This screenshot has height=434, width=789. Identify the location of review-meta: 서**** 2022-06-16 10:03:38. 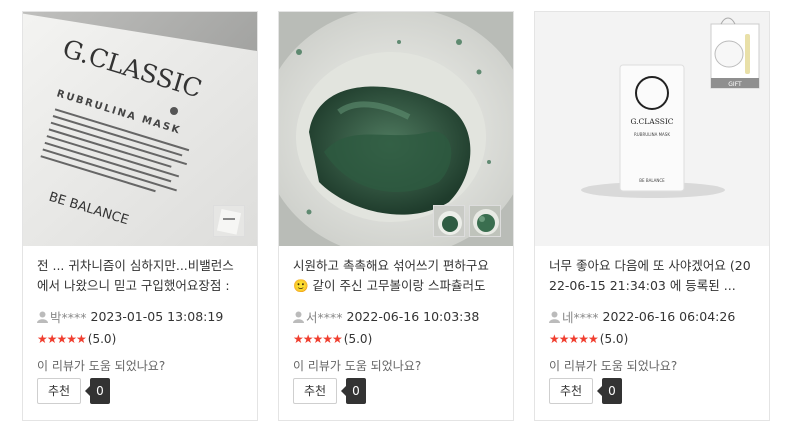
(386, 316).